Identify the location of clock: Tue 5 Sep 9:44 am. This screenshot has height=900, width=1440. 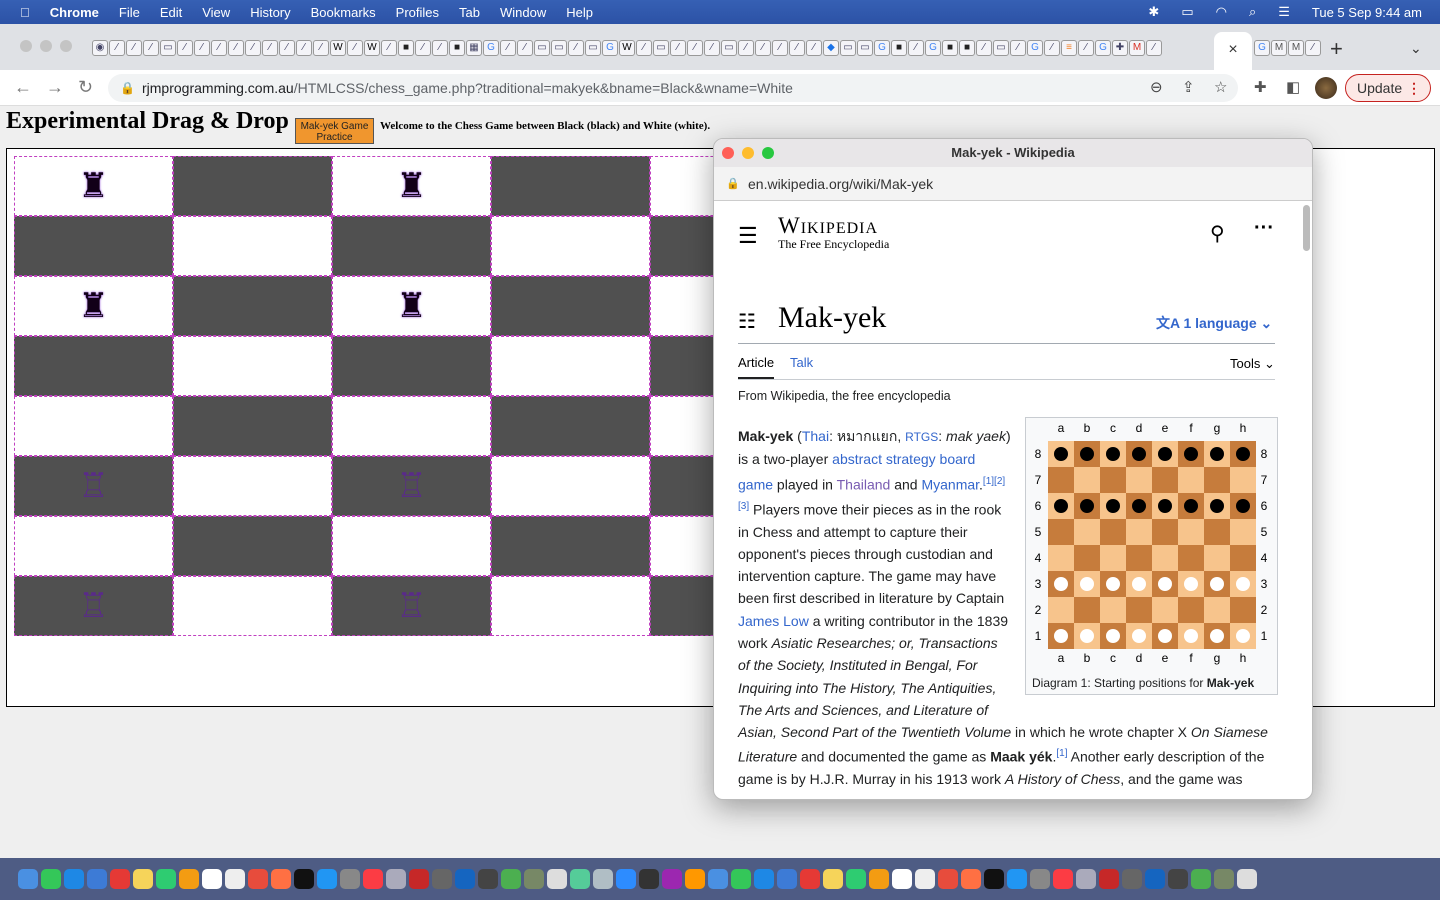
(1367, 12).